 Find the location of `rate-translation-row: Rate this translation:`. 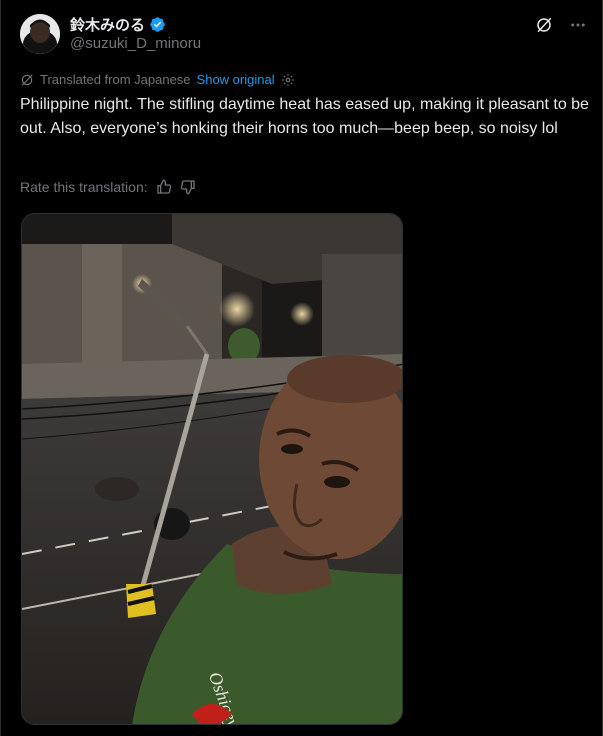

rate-translation-row: Rate this translation: is located at coordinates (108, 187).